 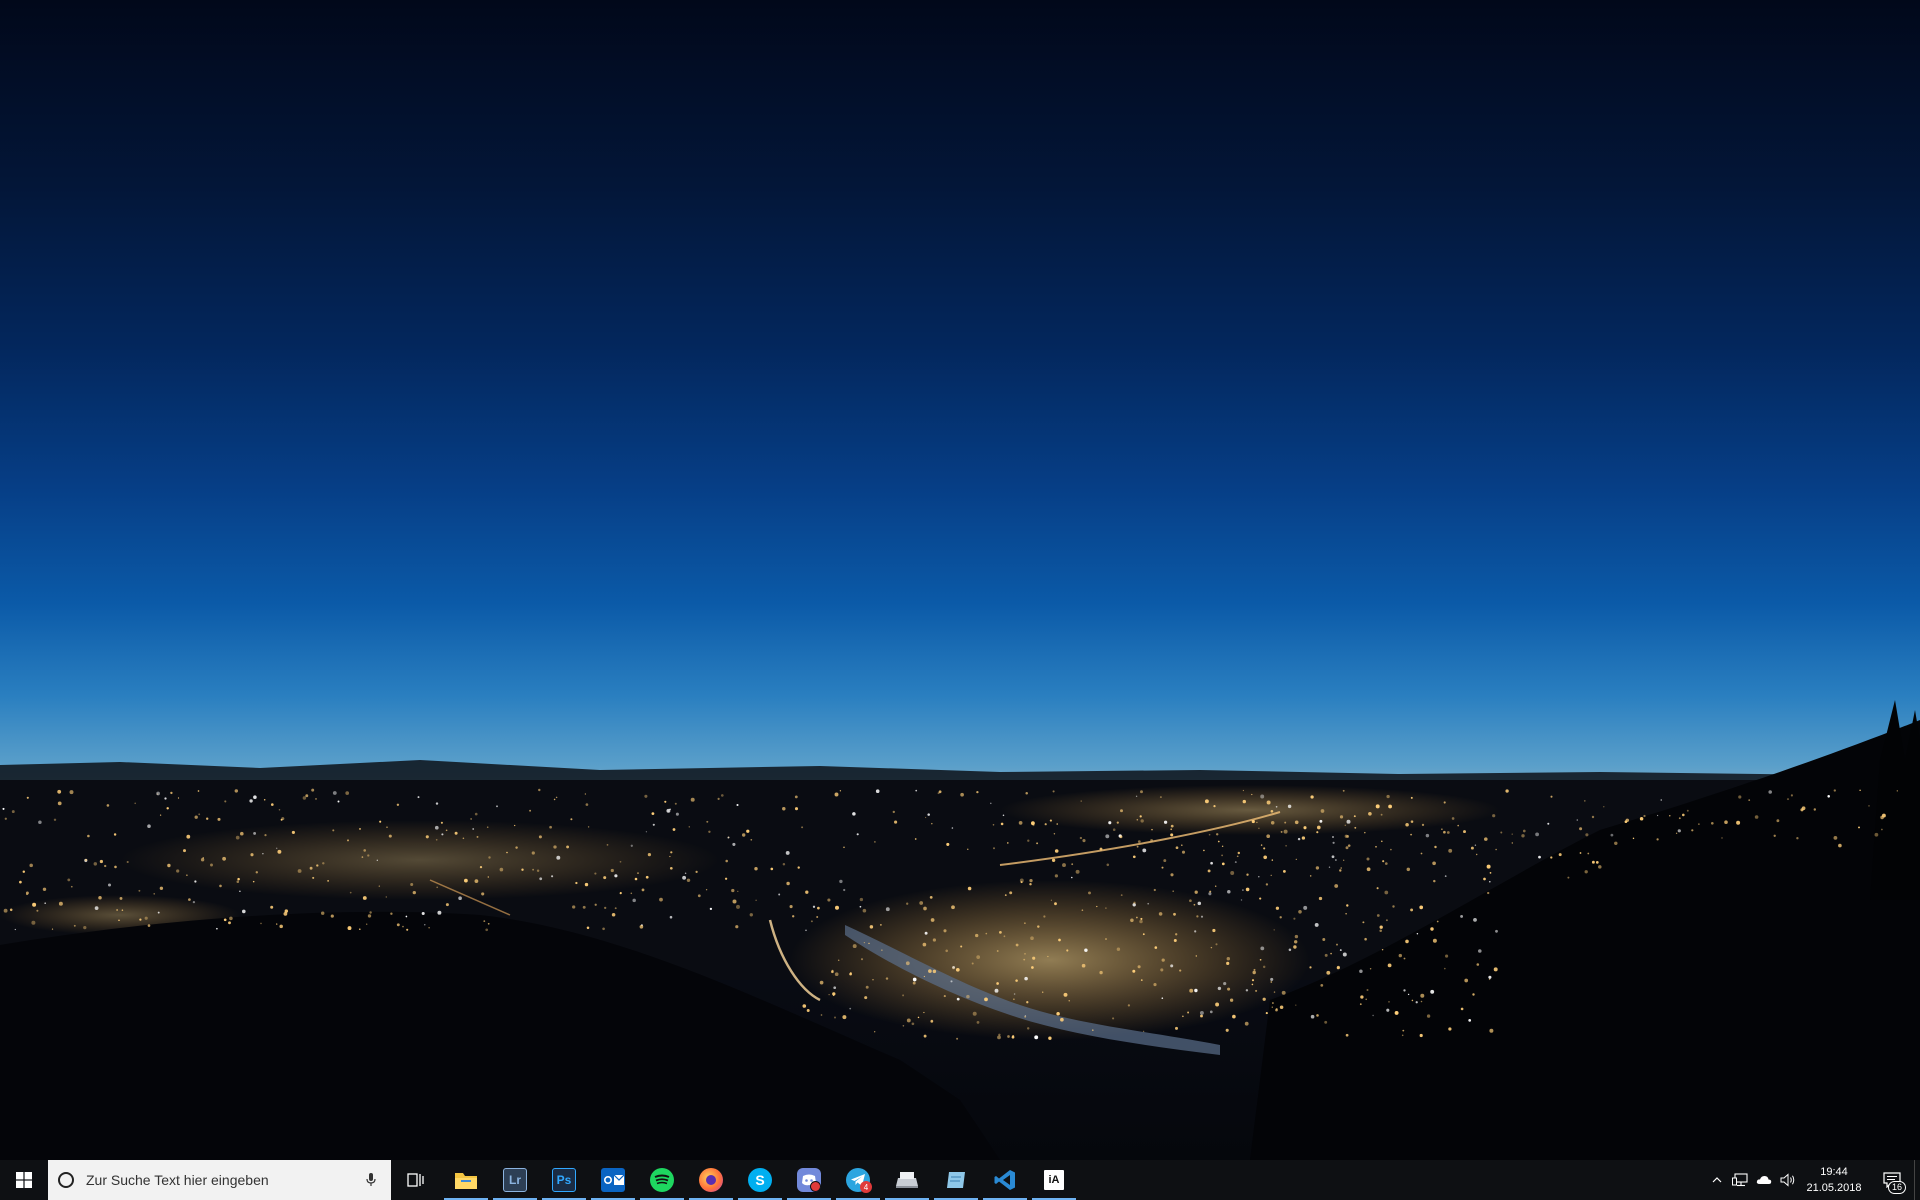 I want to click on taskbar-app-outlook, so click(x=613, y=1180).